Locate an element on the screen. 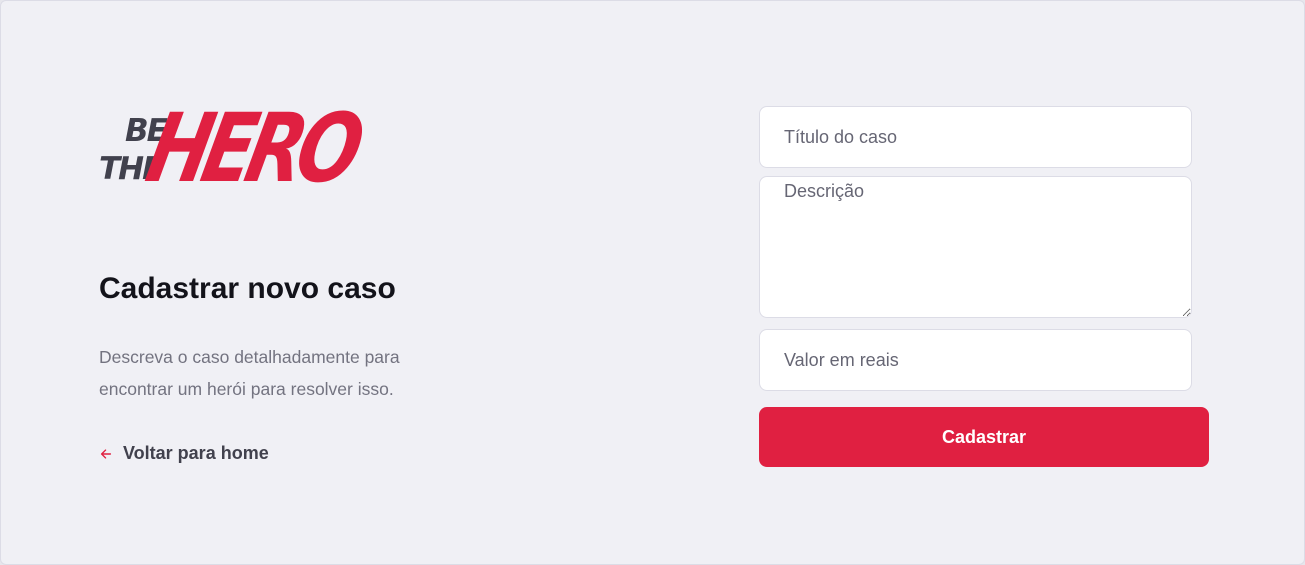 Image resolution: width=1305 pixels, height=565 pixels. logo-word-hero: HERO is located at coordinates (252, 149).